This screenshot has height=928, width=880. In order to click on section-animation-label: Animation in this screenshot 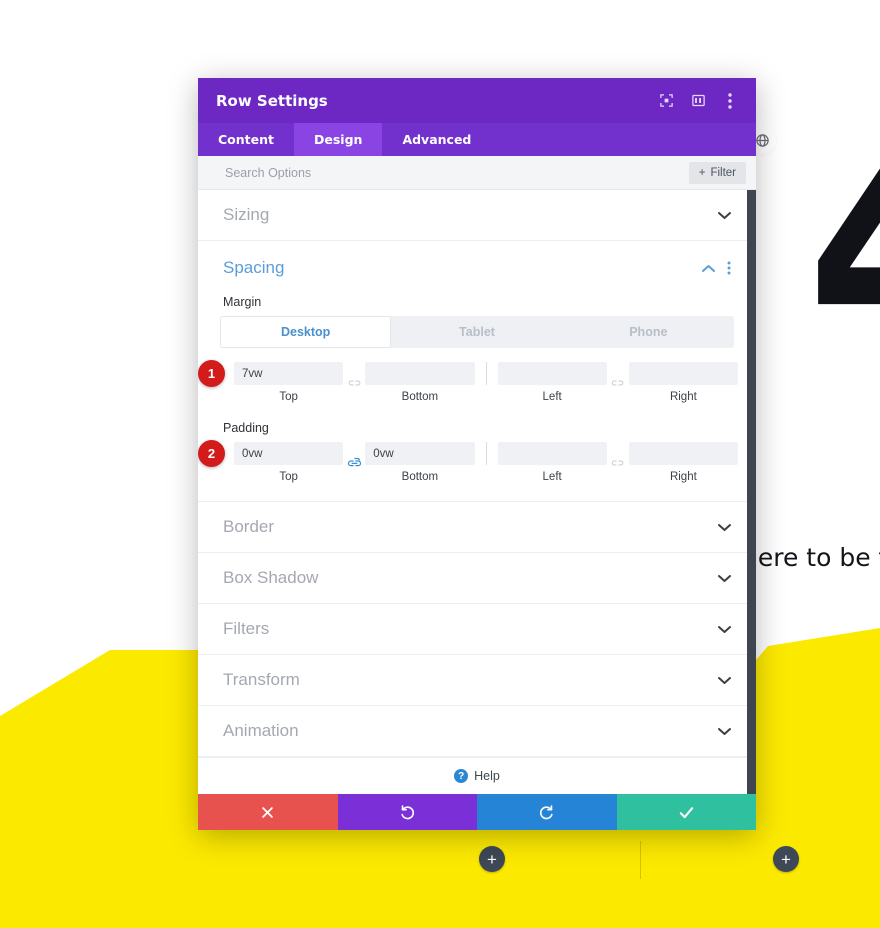, I will do `click(261, 730)`.